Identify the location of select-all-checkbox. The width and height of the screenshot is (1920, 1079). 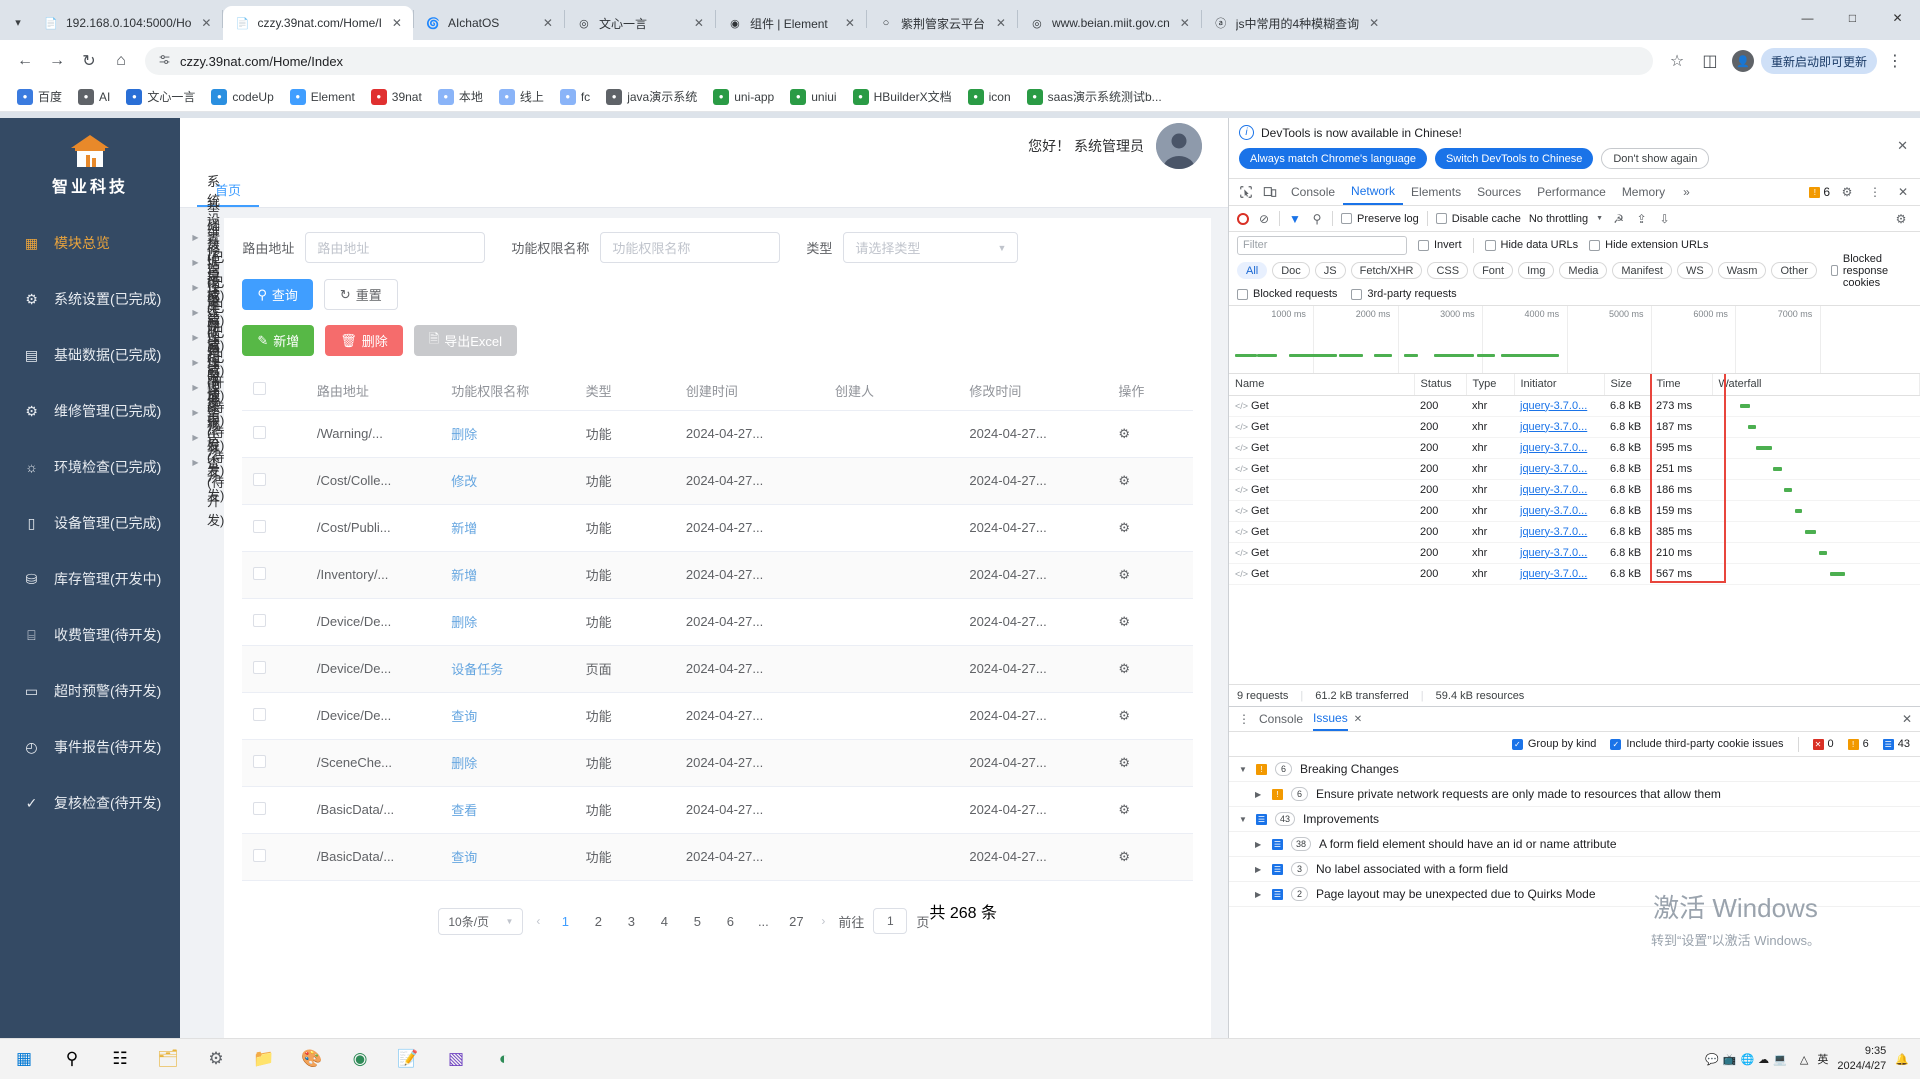
(260, 389).